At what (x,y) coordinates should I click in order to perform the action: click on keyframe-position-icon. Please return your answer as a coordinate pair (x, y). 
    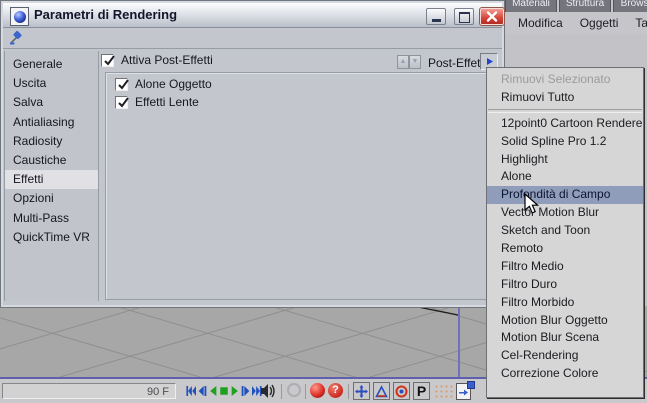
    Looking at the image, I should click on (361, 391).